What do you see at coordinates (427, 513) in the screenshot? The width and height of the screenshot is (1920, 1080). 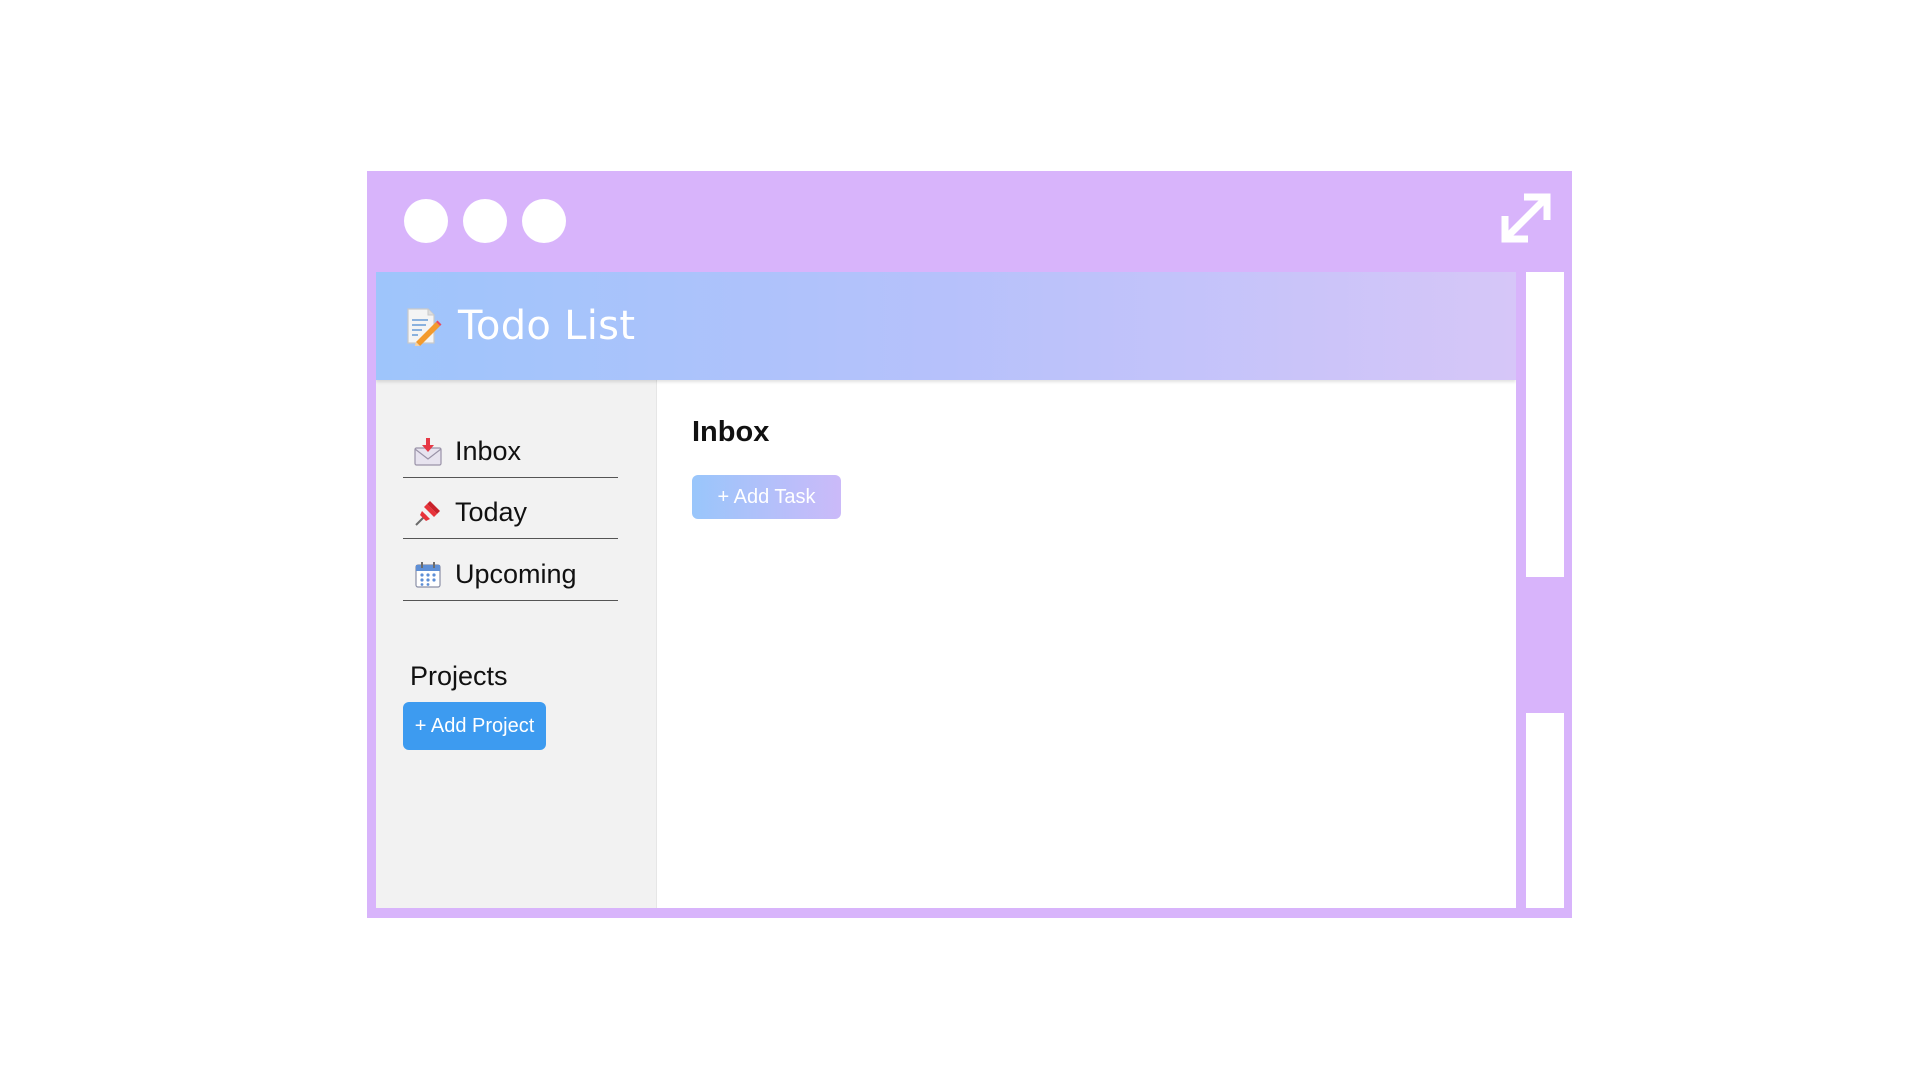 I see `pushpin-icon` at bounding box center [427, 513].